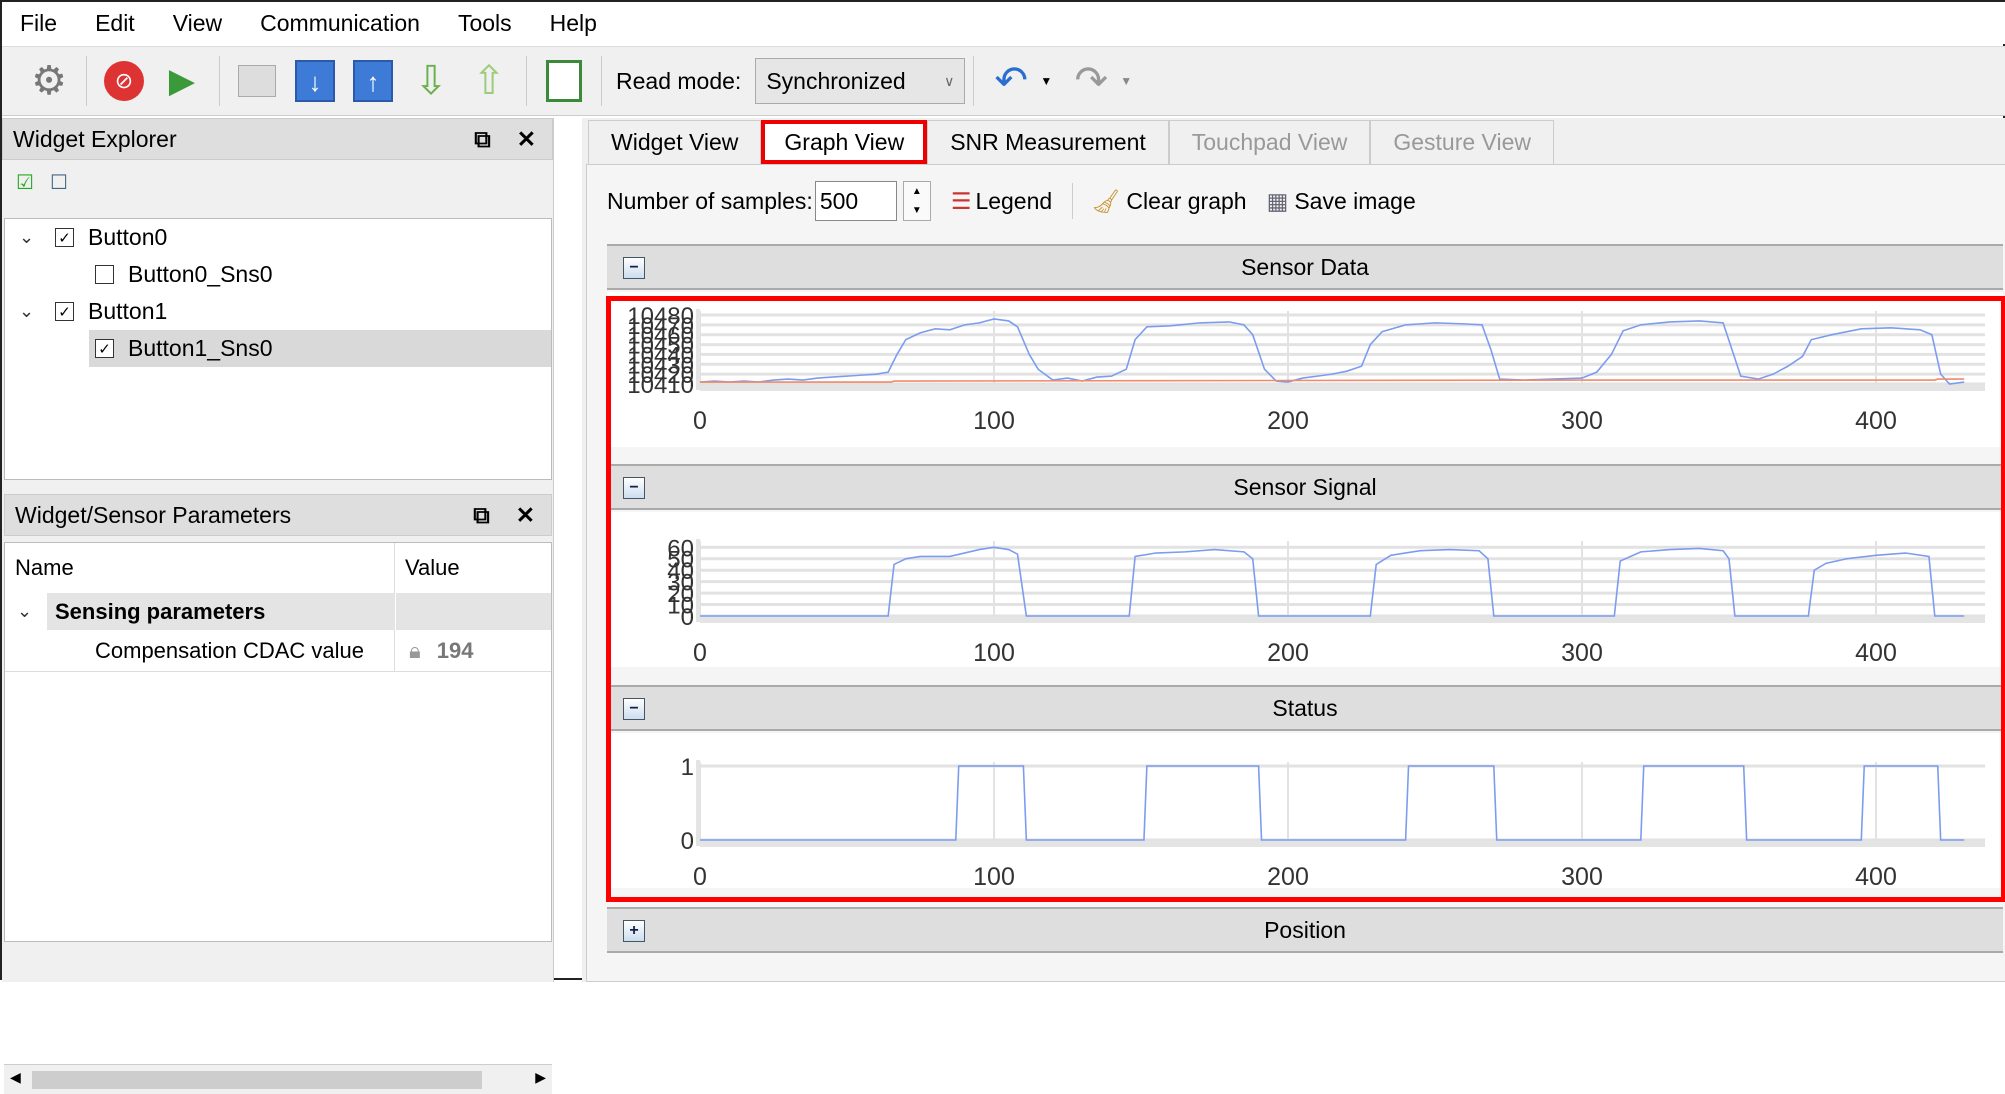 The height and width of the screenshot is (1094, 2005). What do you see at coordinates (320, 348) in the screenshot?
I see `tree-item-button1-sns0: ✓ Button1_Sns0` at bounding box center [320, 348].